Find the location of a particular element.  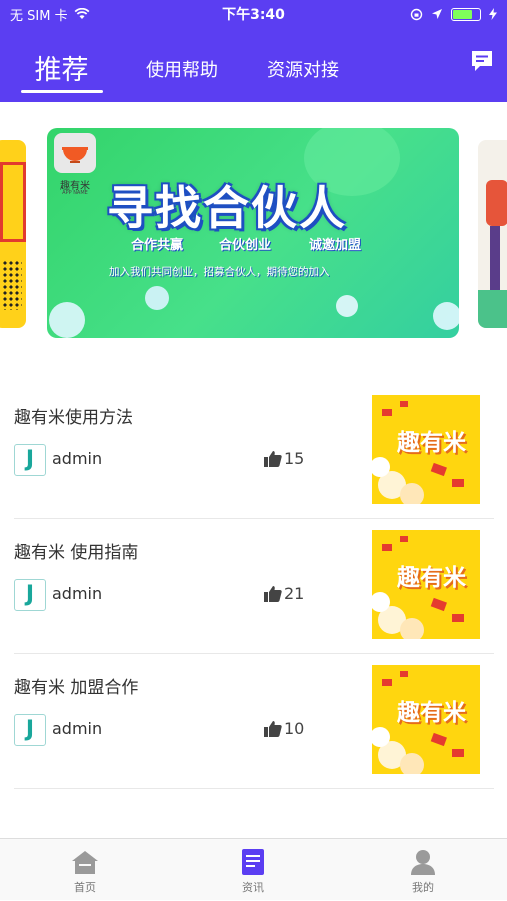

message-icon is located at coordinates (482, 61).